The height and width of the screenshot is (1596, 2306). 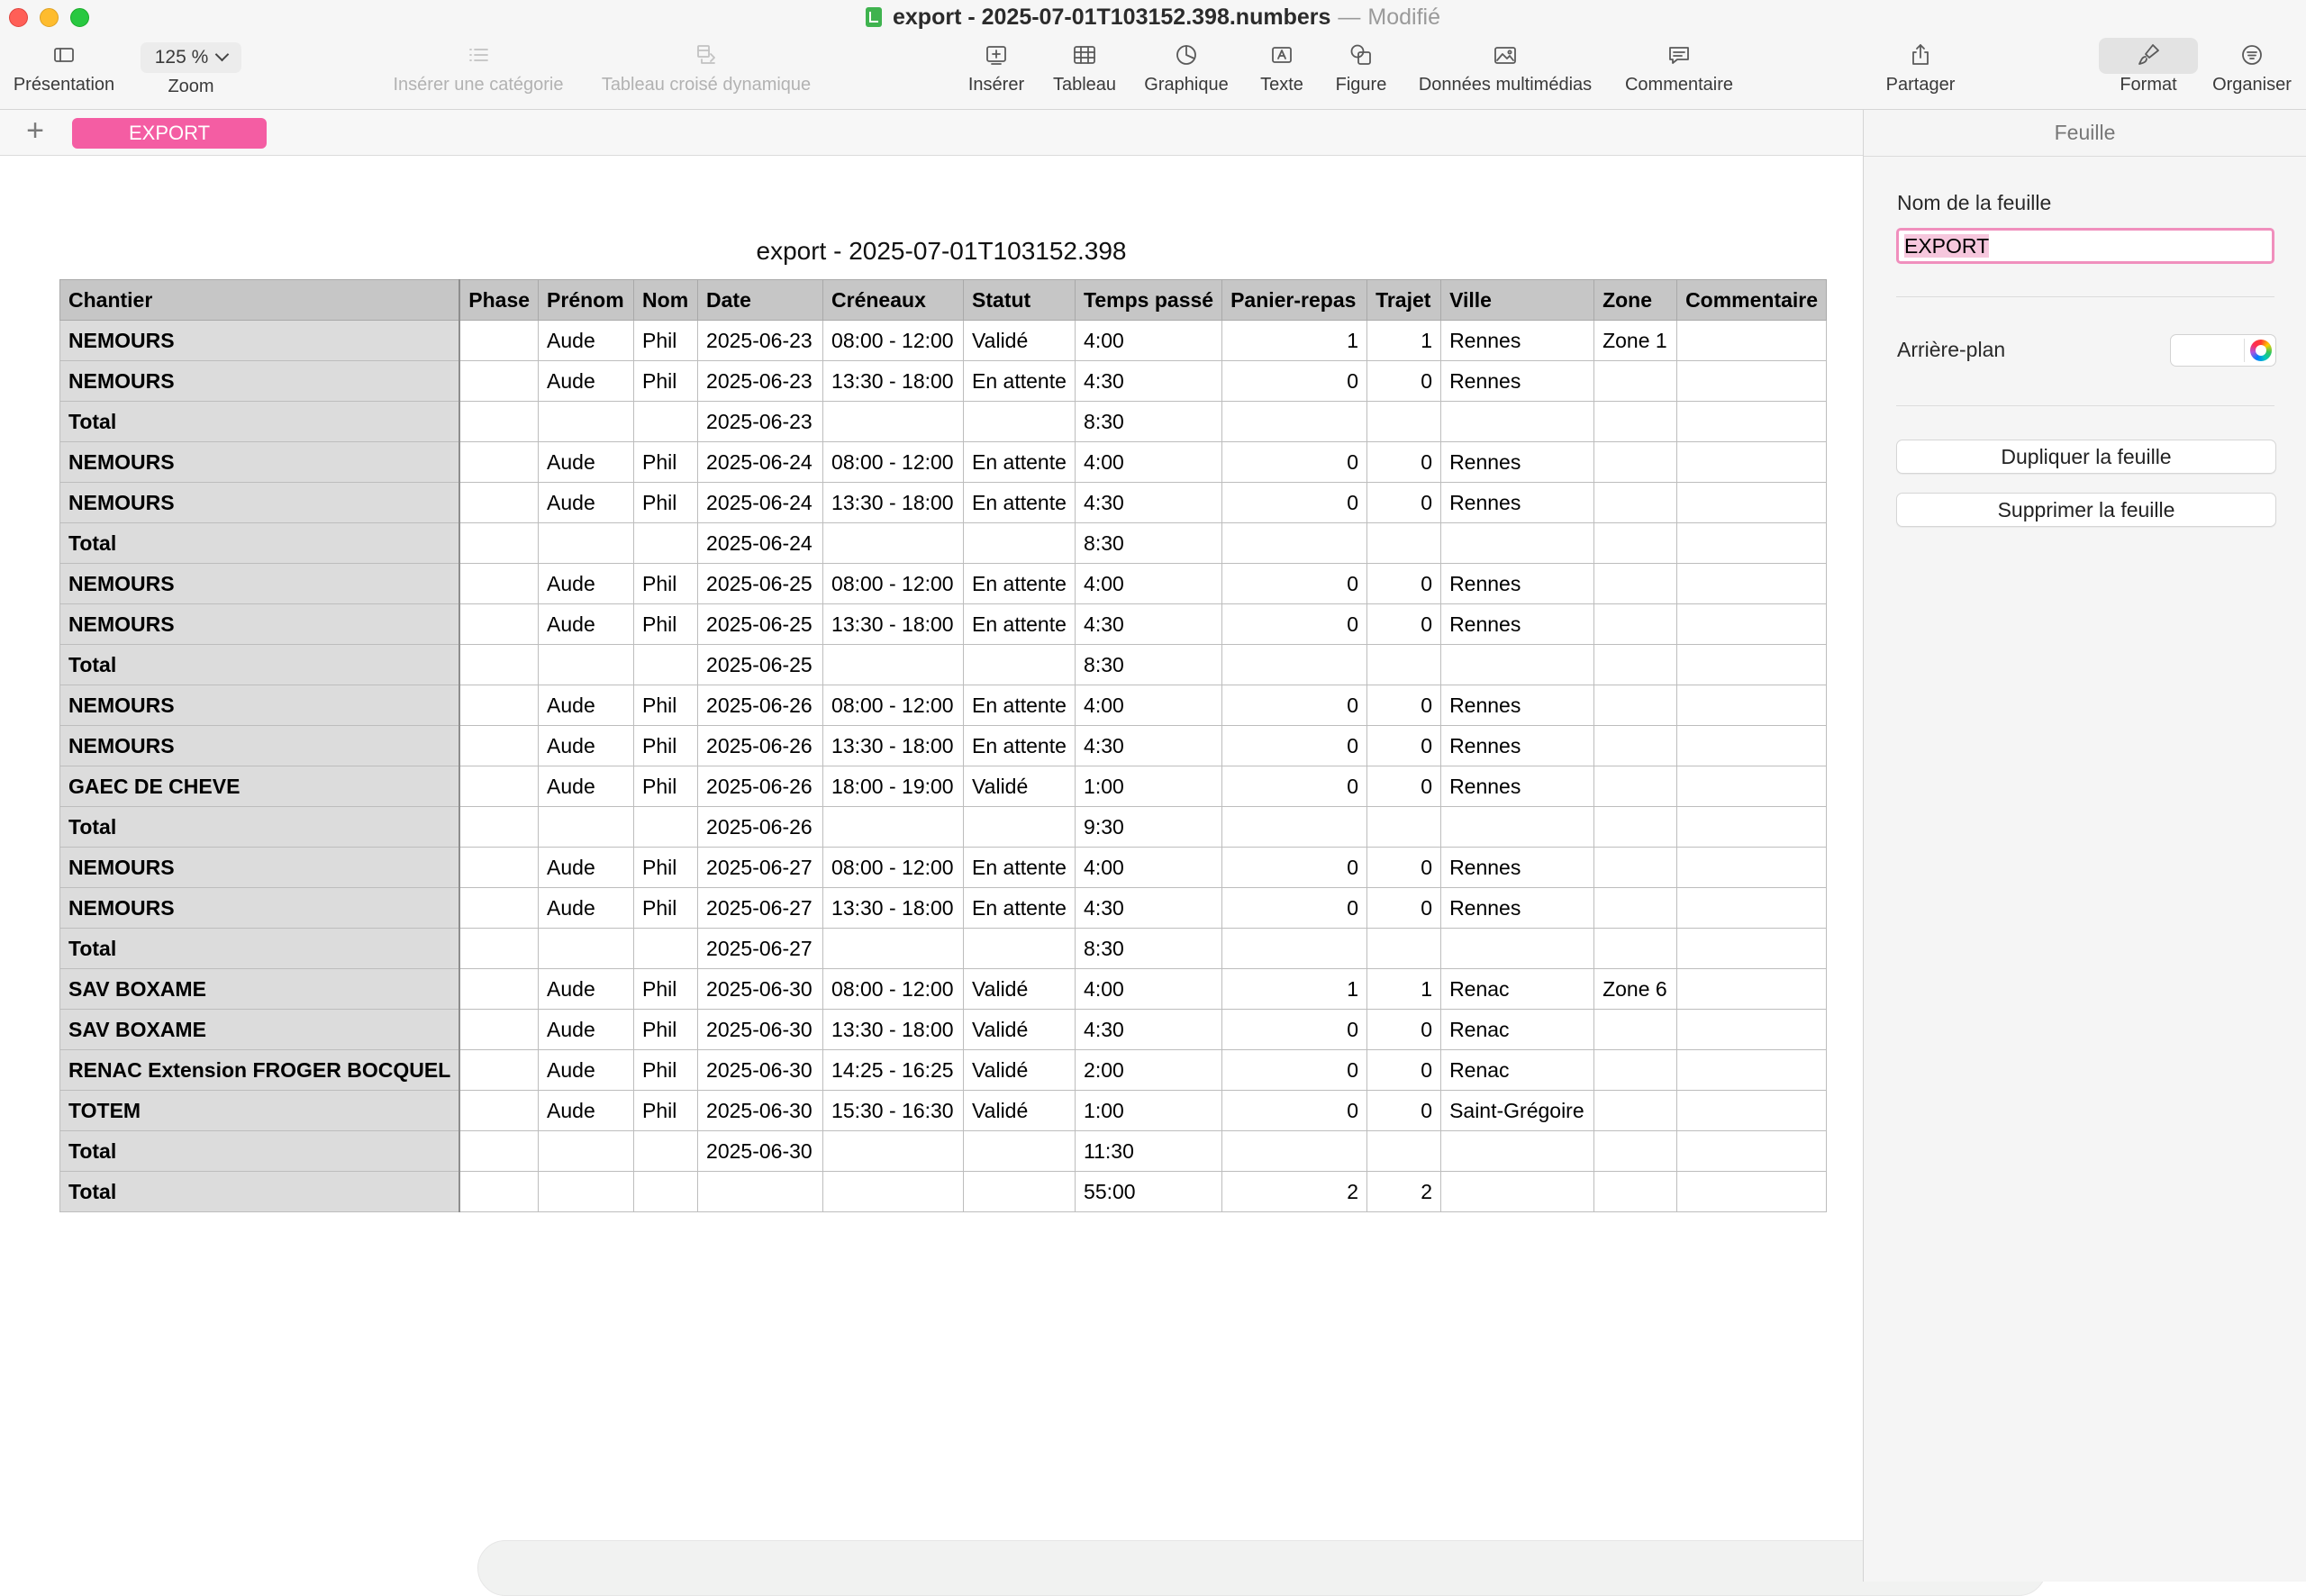 I want to click on table-cell: 2025-06-27, so click(x=760, y=908).